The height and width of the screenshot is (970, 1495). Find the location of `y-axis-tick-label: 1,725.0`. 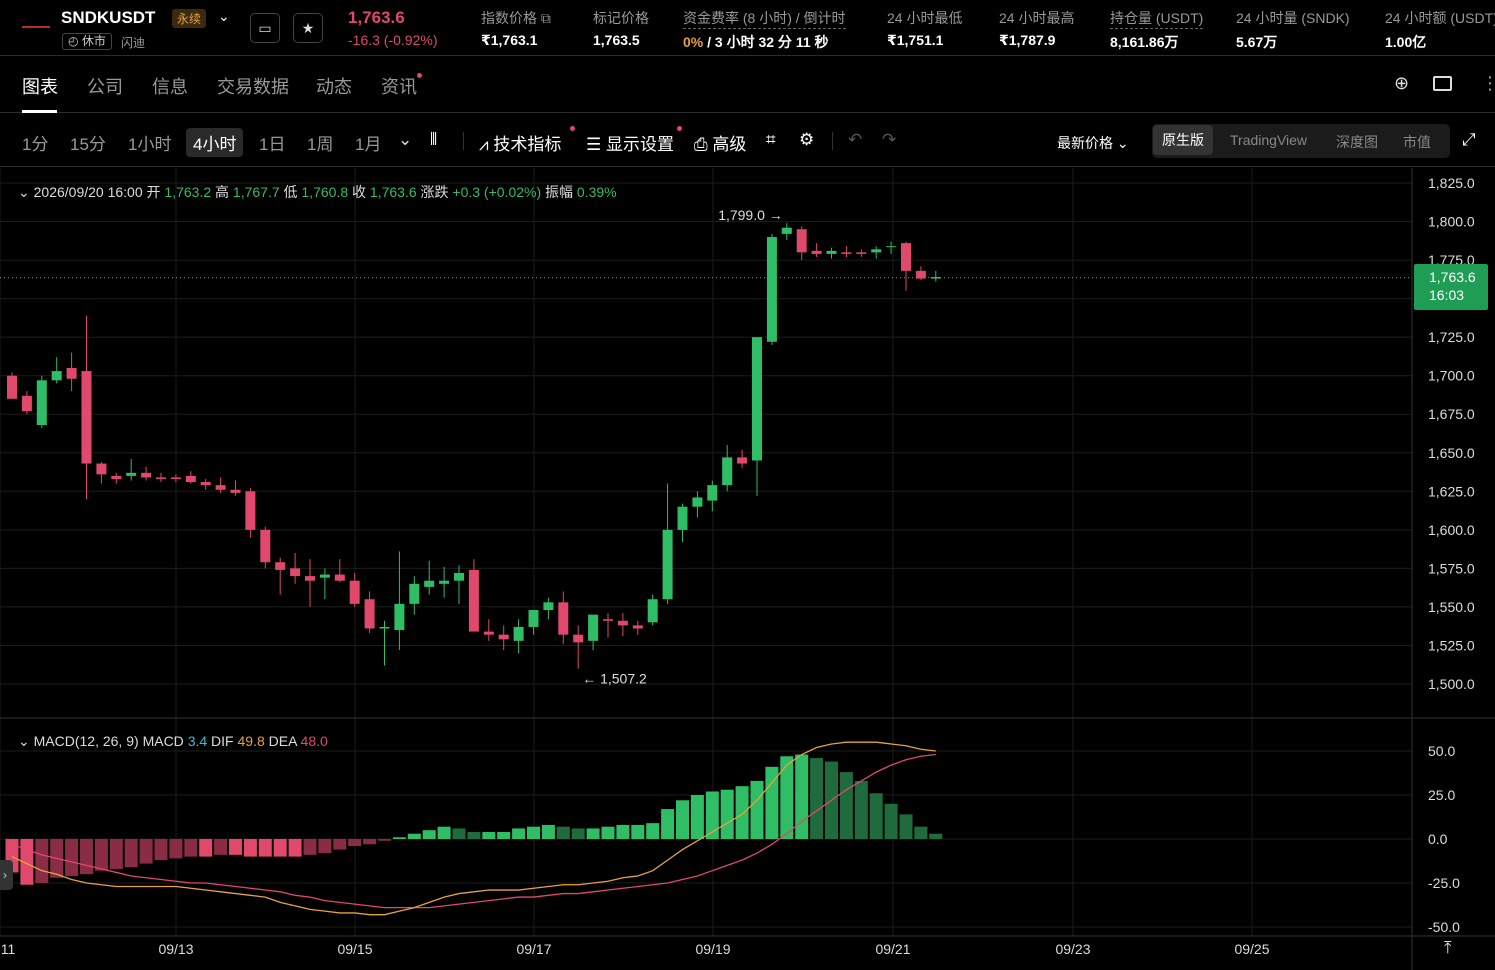

y-axis-tick-label: 1,725.0 is located at coordinates (1451, 337).